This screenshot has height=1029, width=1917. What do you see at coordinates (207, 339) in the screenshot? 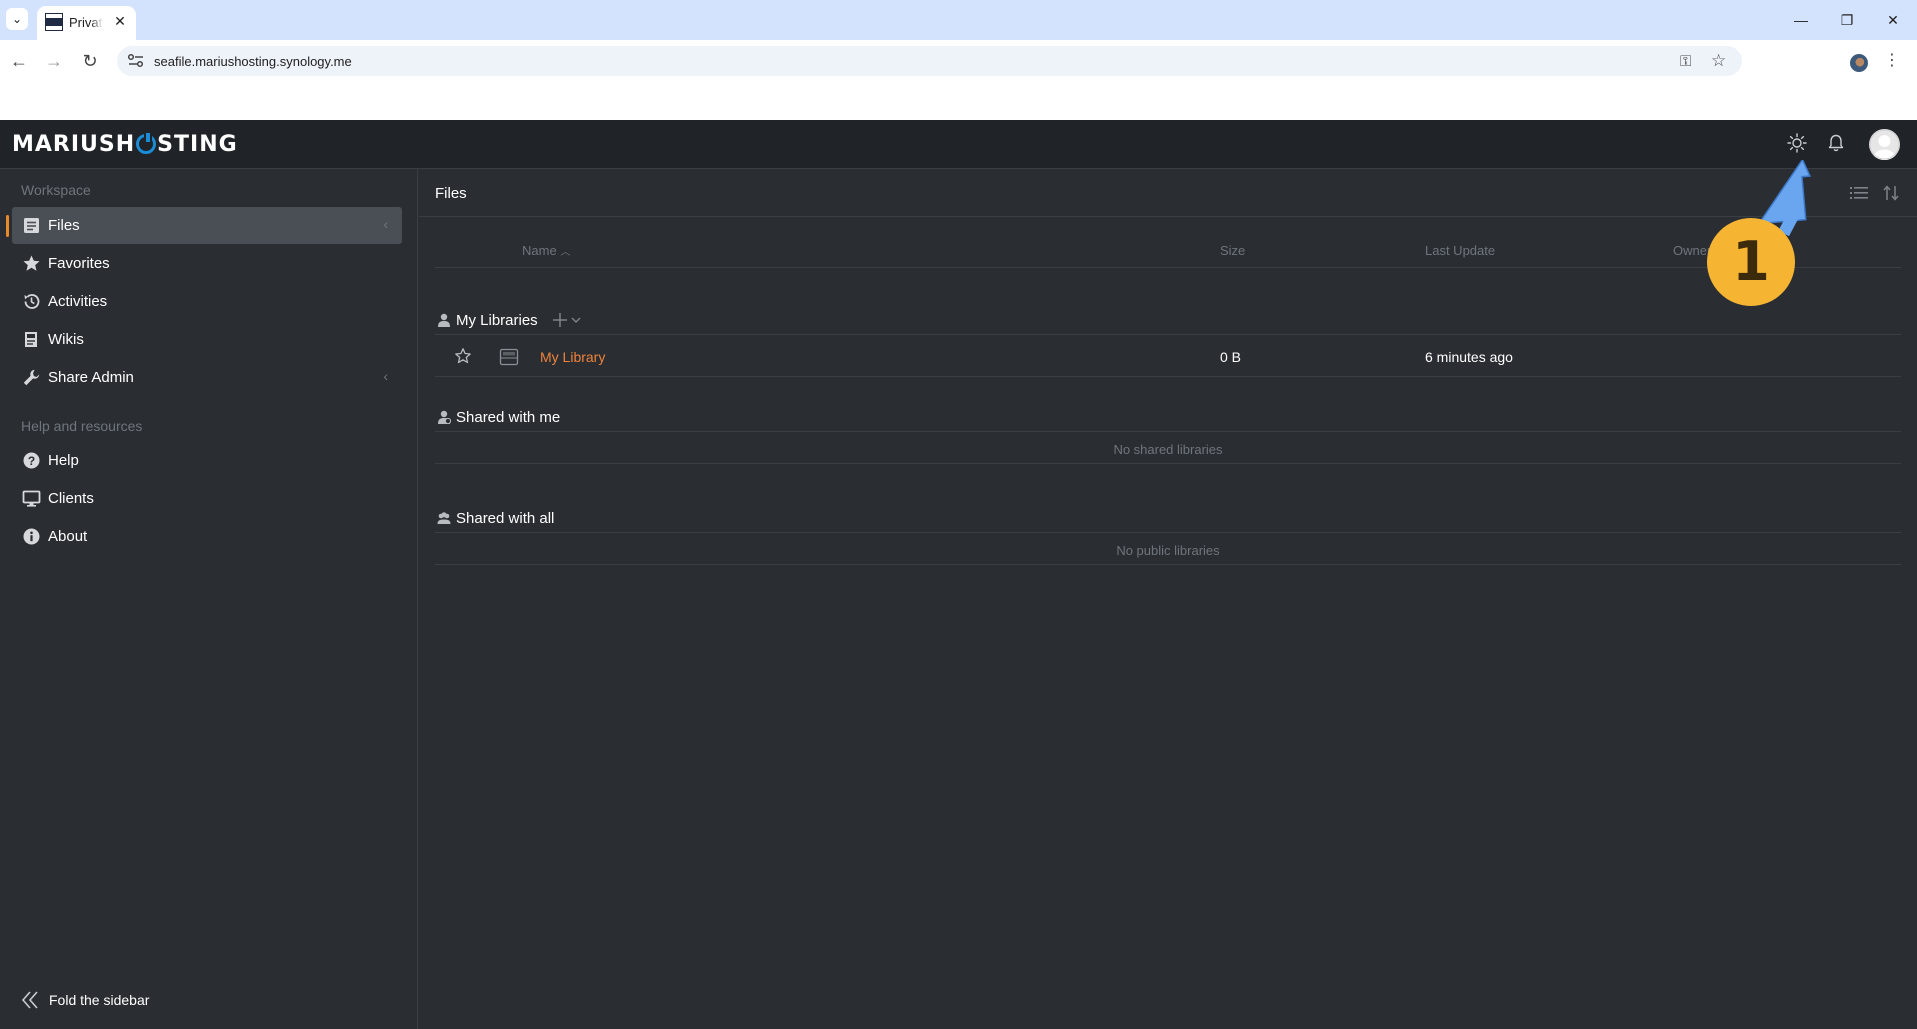
I see `sidebar-item-wikis: Wikis` at bounding box center [207, 339].